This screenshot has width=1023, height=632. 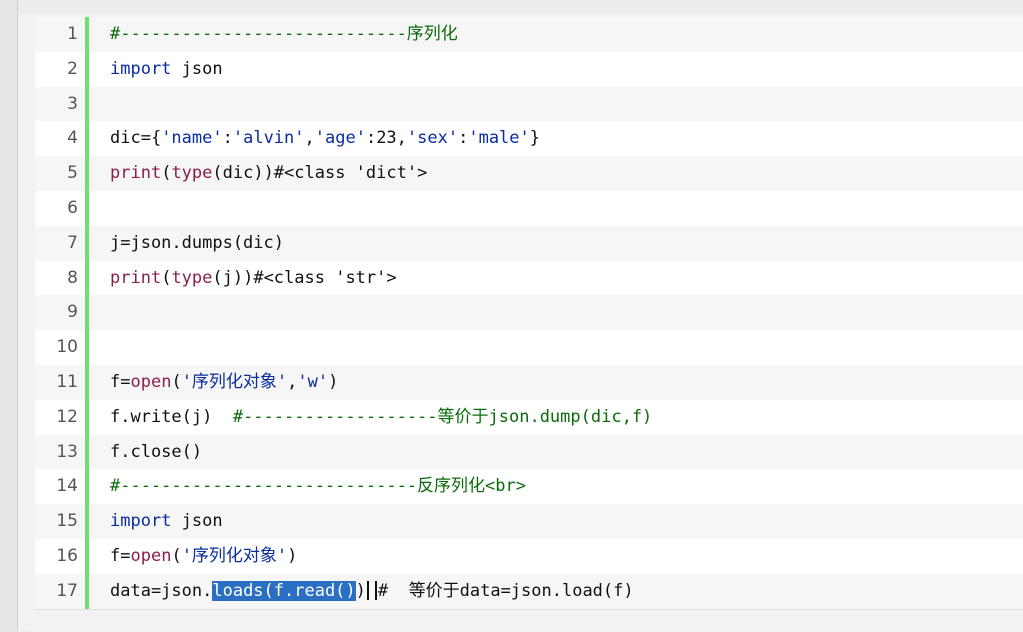 I want to click on text-cursor-icon, so click(x=371, y=591).